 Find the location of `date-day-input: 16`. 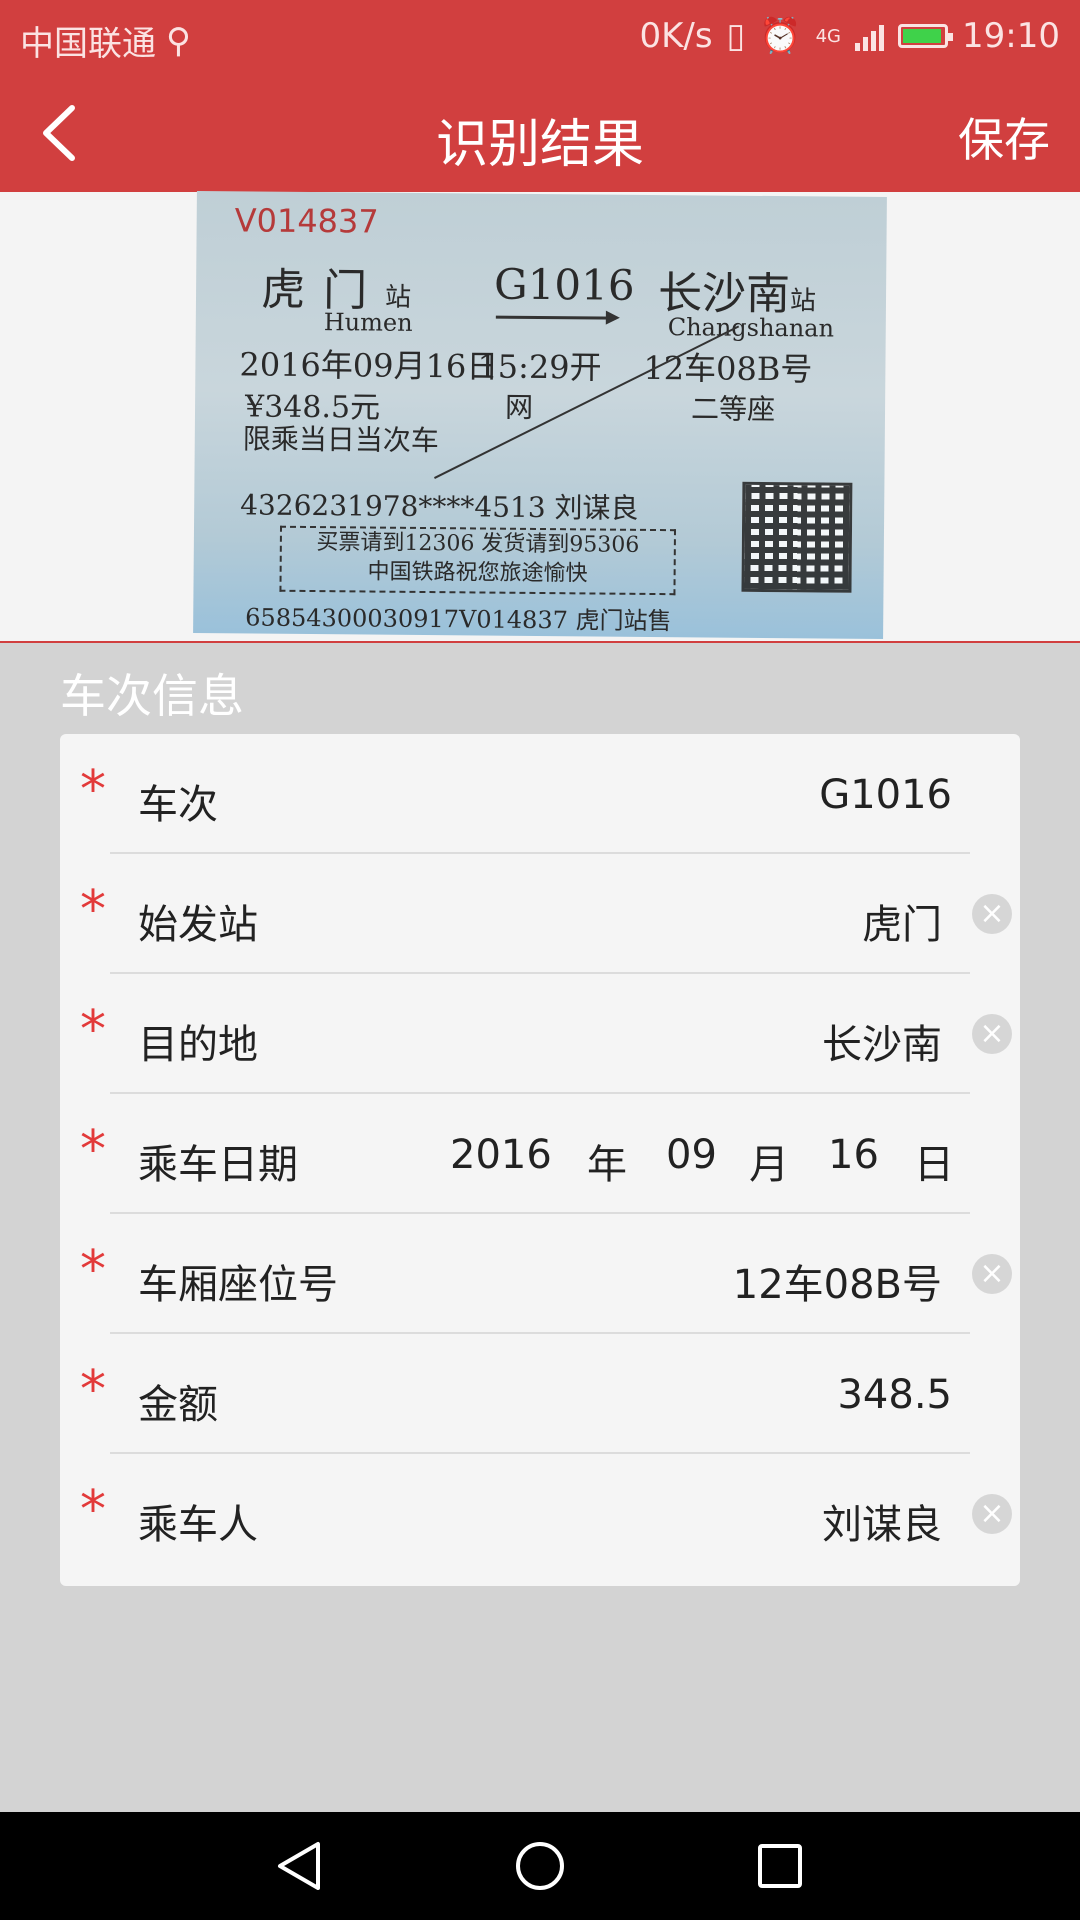

date-day-input: 16 is located at coordinates (853, 1155).